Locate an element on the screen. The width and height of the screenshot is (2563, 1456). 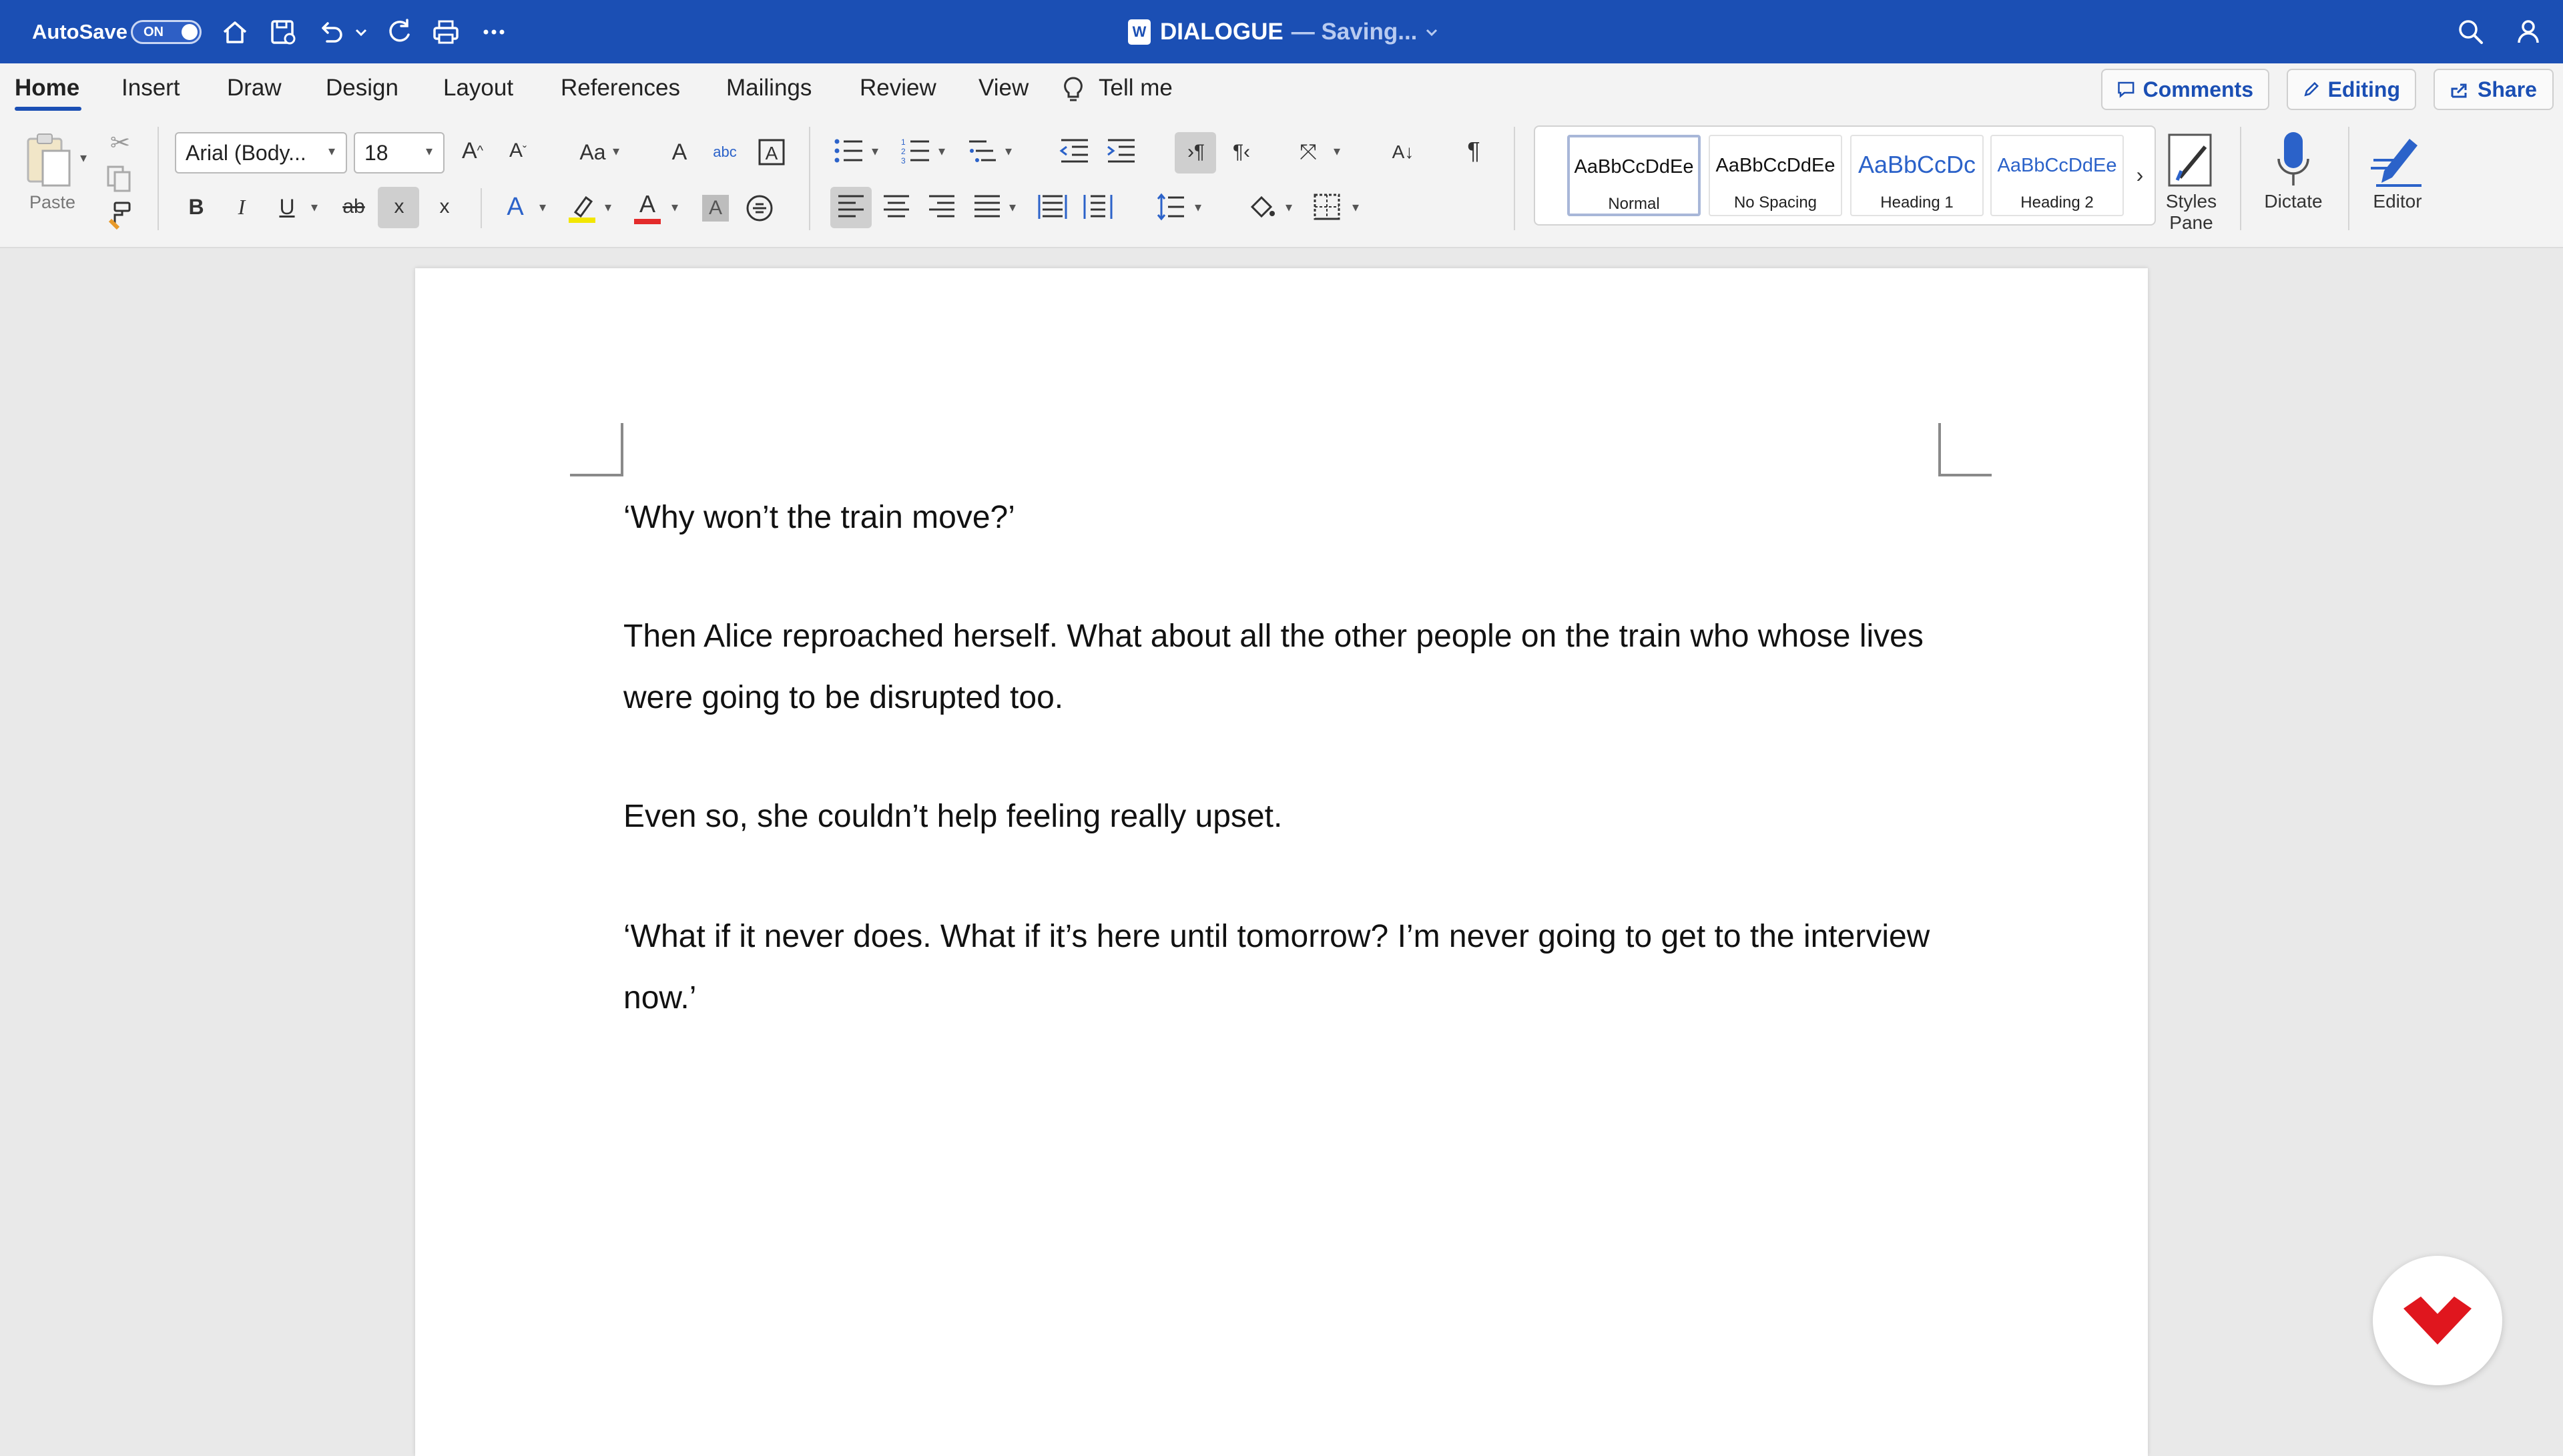
share-button: Share is located at coordinates (2494, 89).